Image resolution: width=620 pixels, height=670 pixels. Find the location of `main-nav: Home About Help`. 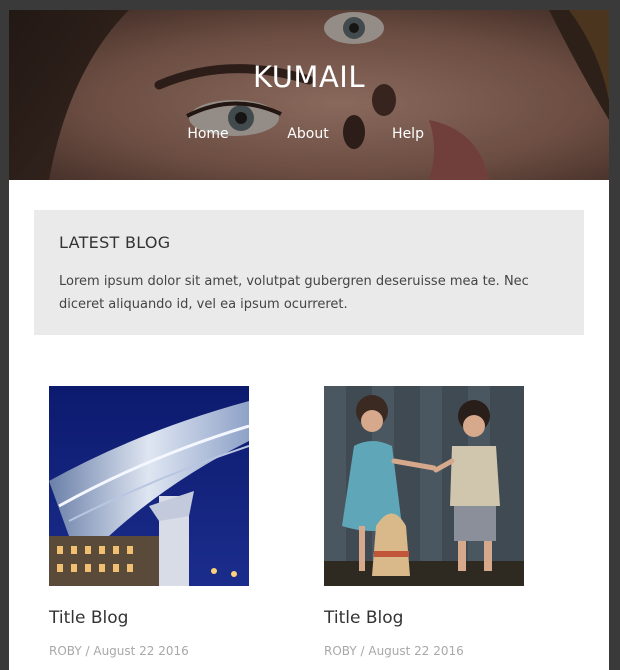

main-nav: Home About Help is located at coordinates (309, 136).